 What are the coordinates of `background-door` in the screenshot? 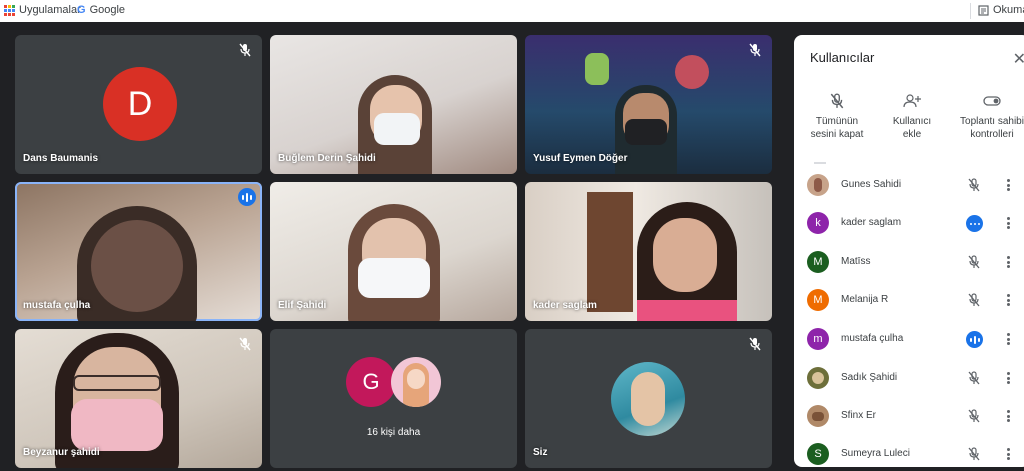 It's located at (610, 252).